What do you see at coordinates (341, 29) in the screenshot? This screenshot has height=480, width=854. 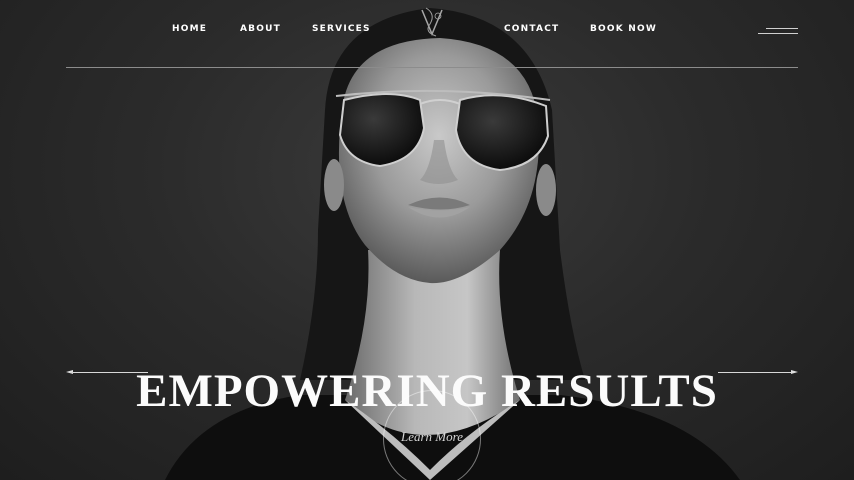 I see `nav-link-services: SERVICES` at bounding box center [341, 29].